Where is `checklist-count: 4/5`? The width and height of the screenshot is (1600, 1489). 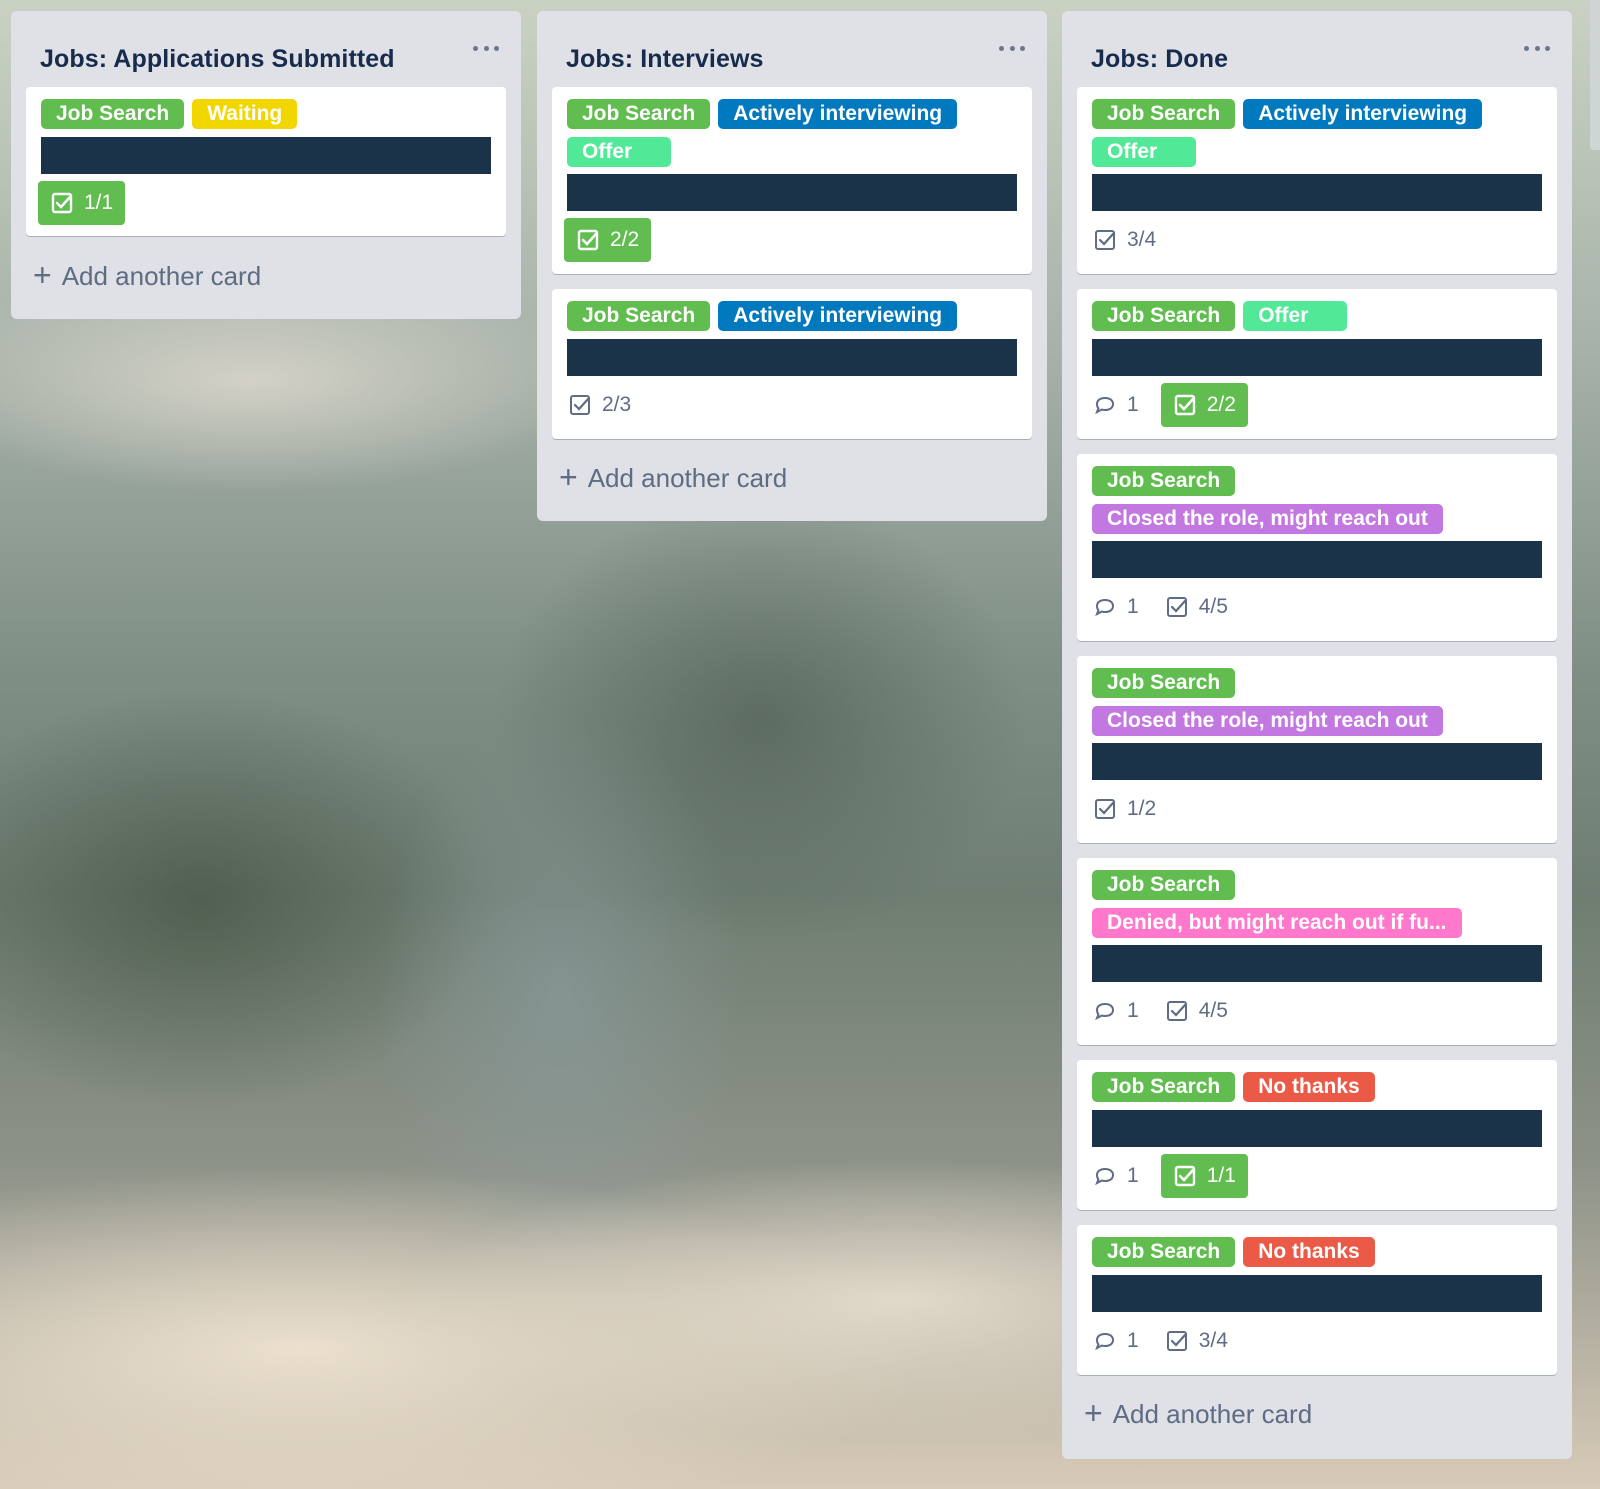 checklist-count: 4/5 is located at coordinates (1213, 1010).